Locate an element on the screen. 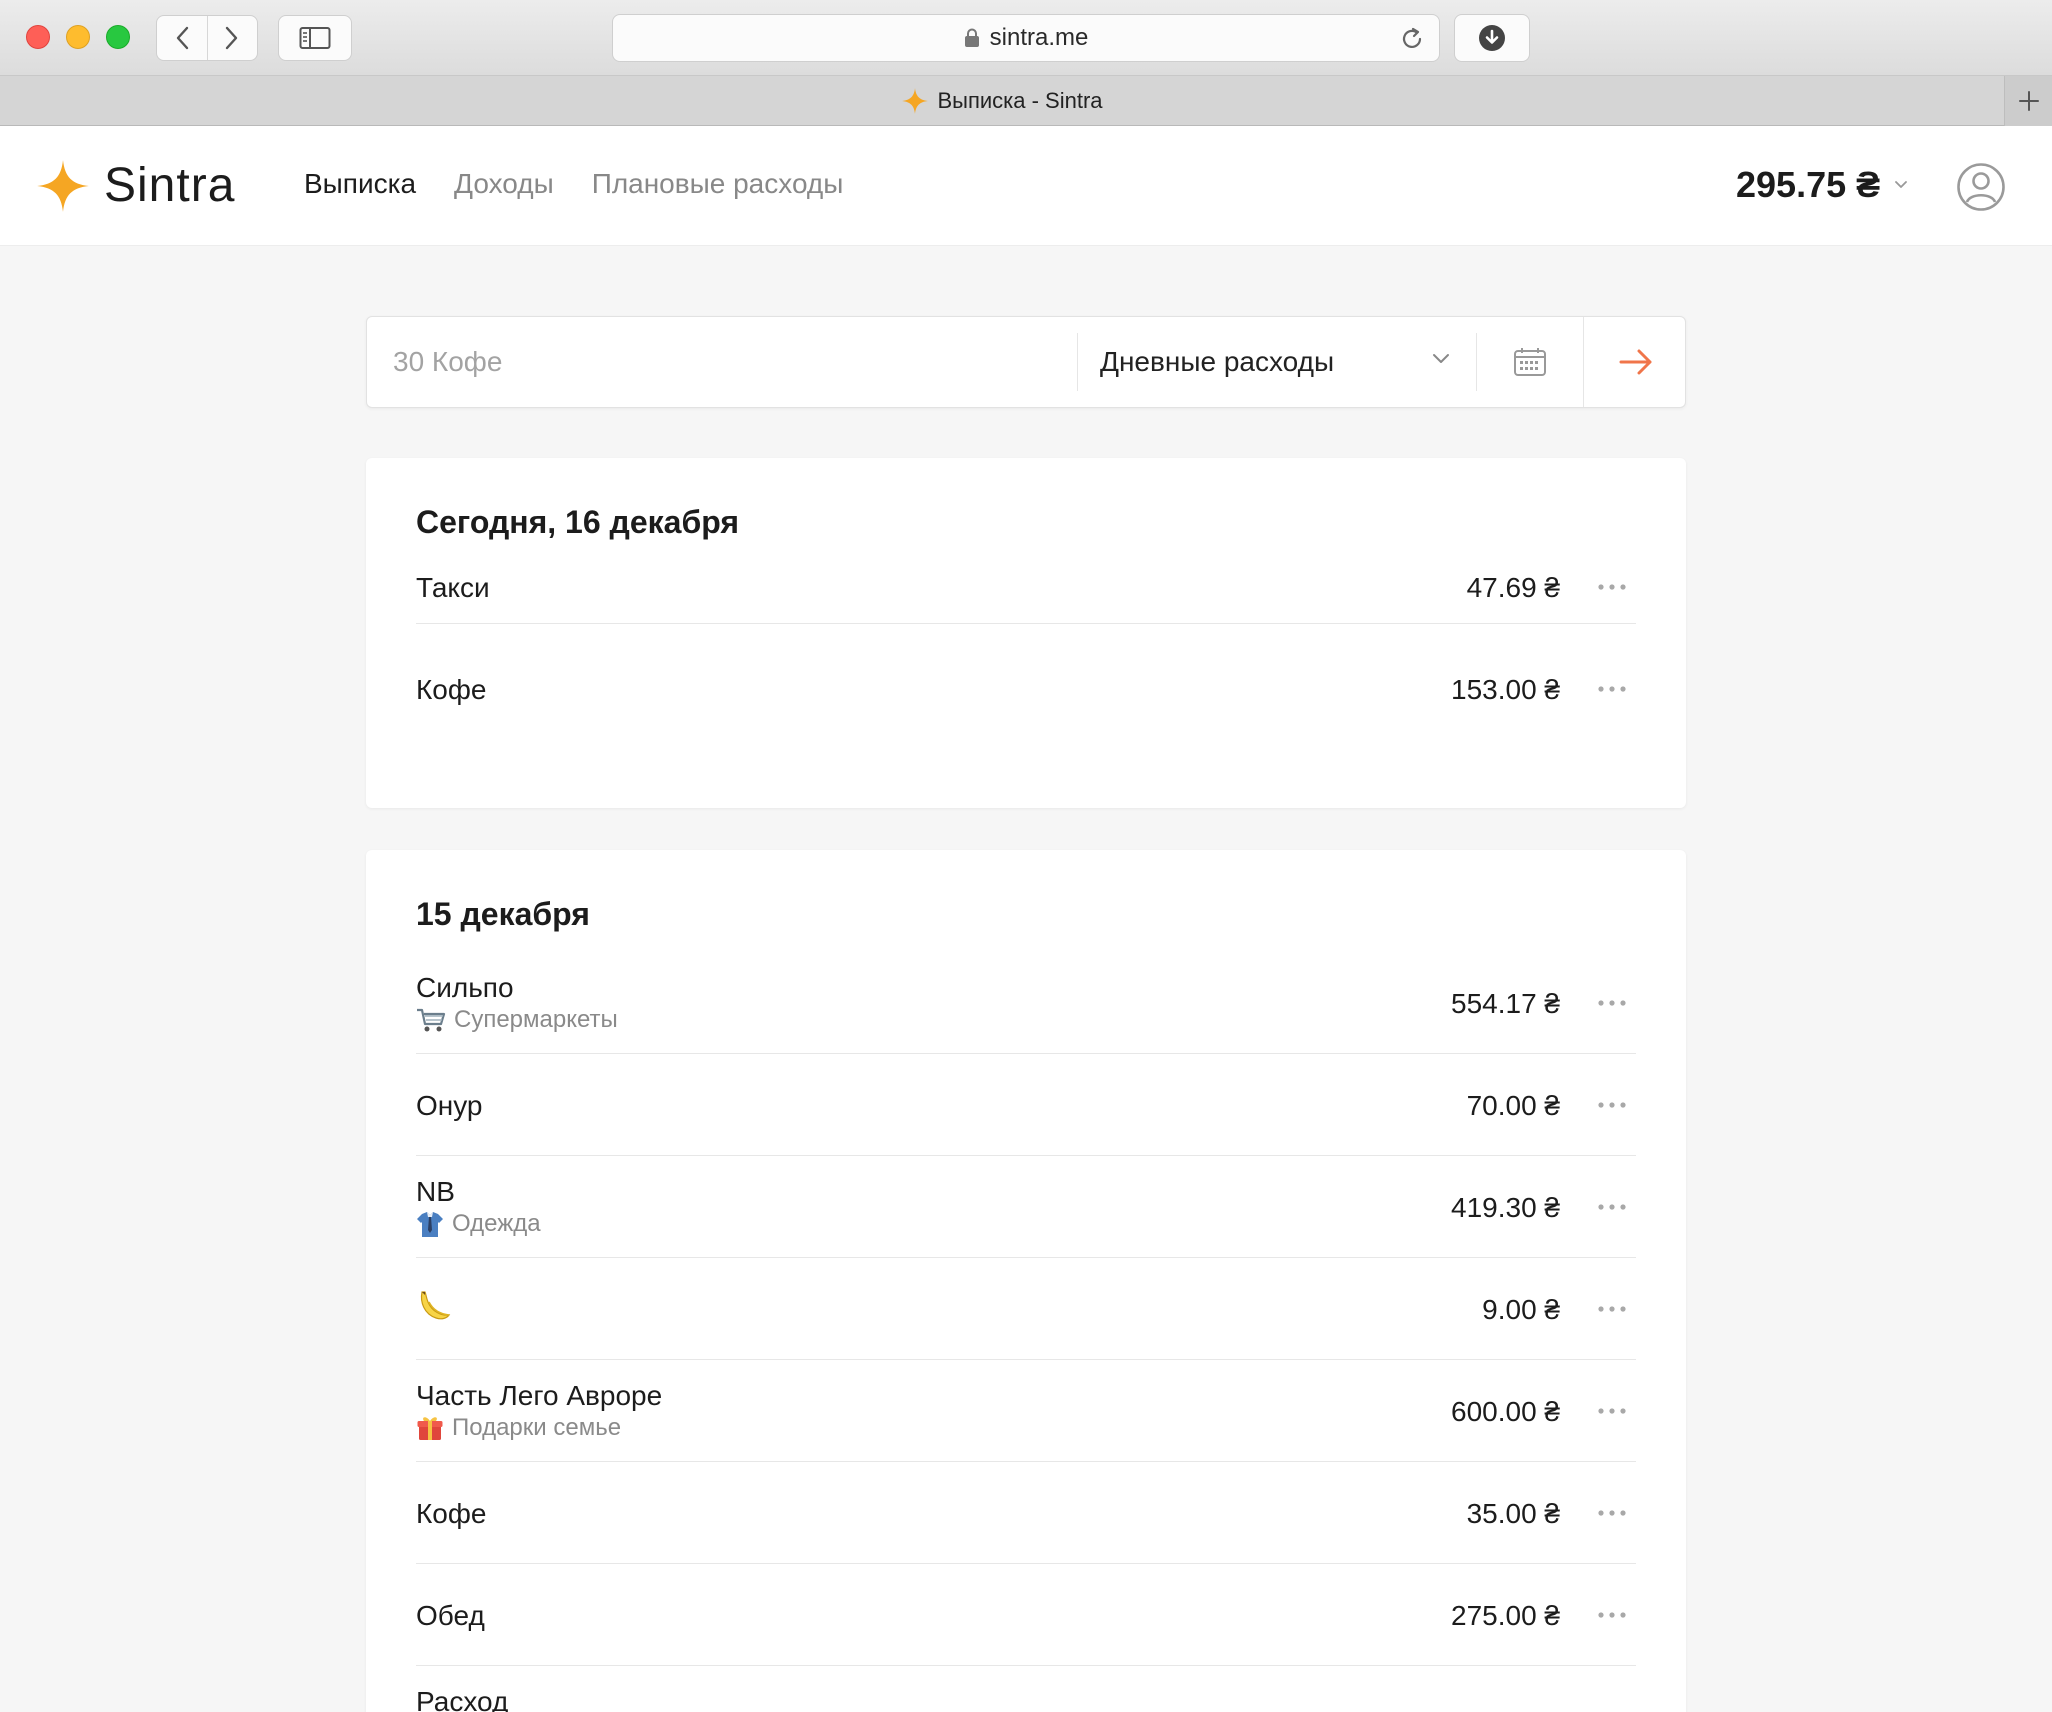  date-picker-button is located at coordinates (1530, 362).